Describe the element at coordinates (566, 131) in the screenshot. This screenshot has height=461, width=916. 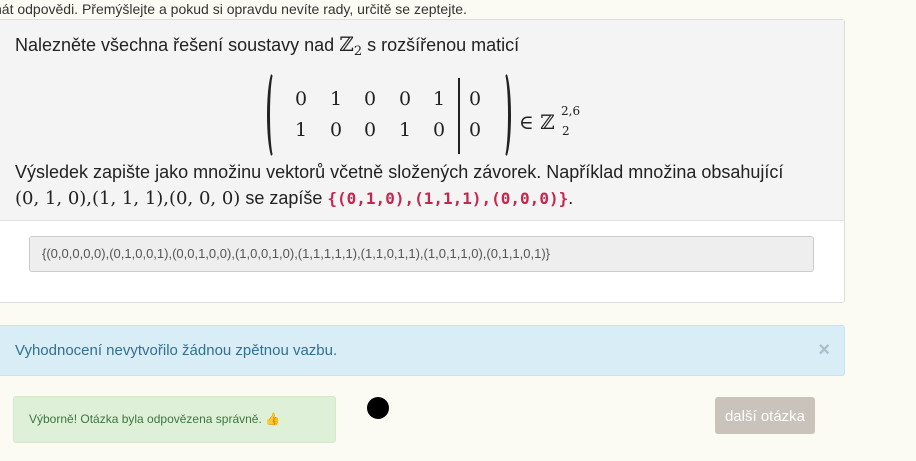
I see `space-subscript: 2` at that location.